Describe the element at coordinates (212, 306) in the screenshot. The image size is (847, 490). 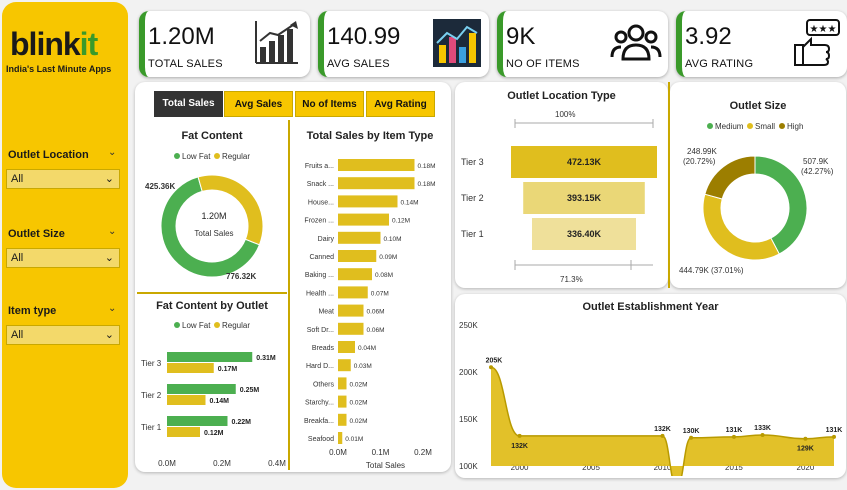
I see `chart-title-fat-by-outlet: Fat Content by Outlet` at that location.